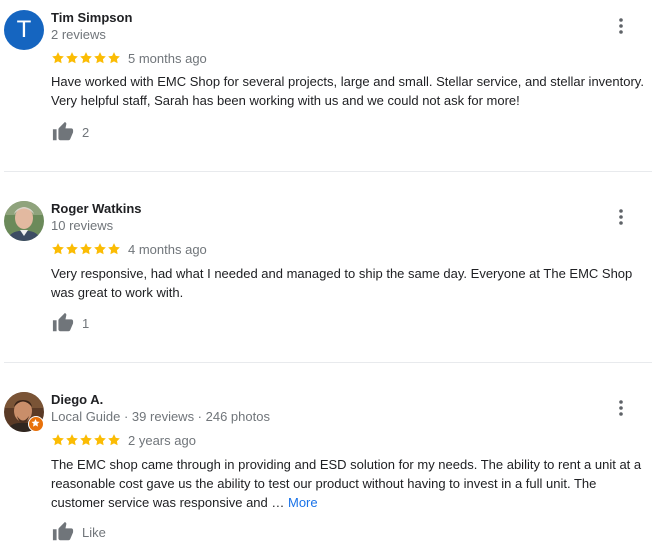  What do you see at coordinates (78, 34) in the screenshot?
I see `reviewer-meta: 2 reviews` at bounding box center [78, 34].